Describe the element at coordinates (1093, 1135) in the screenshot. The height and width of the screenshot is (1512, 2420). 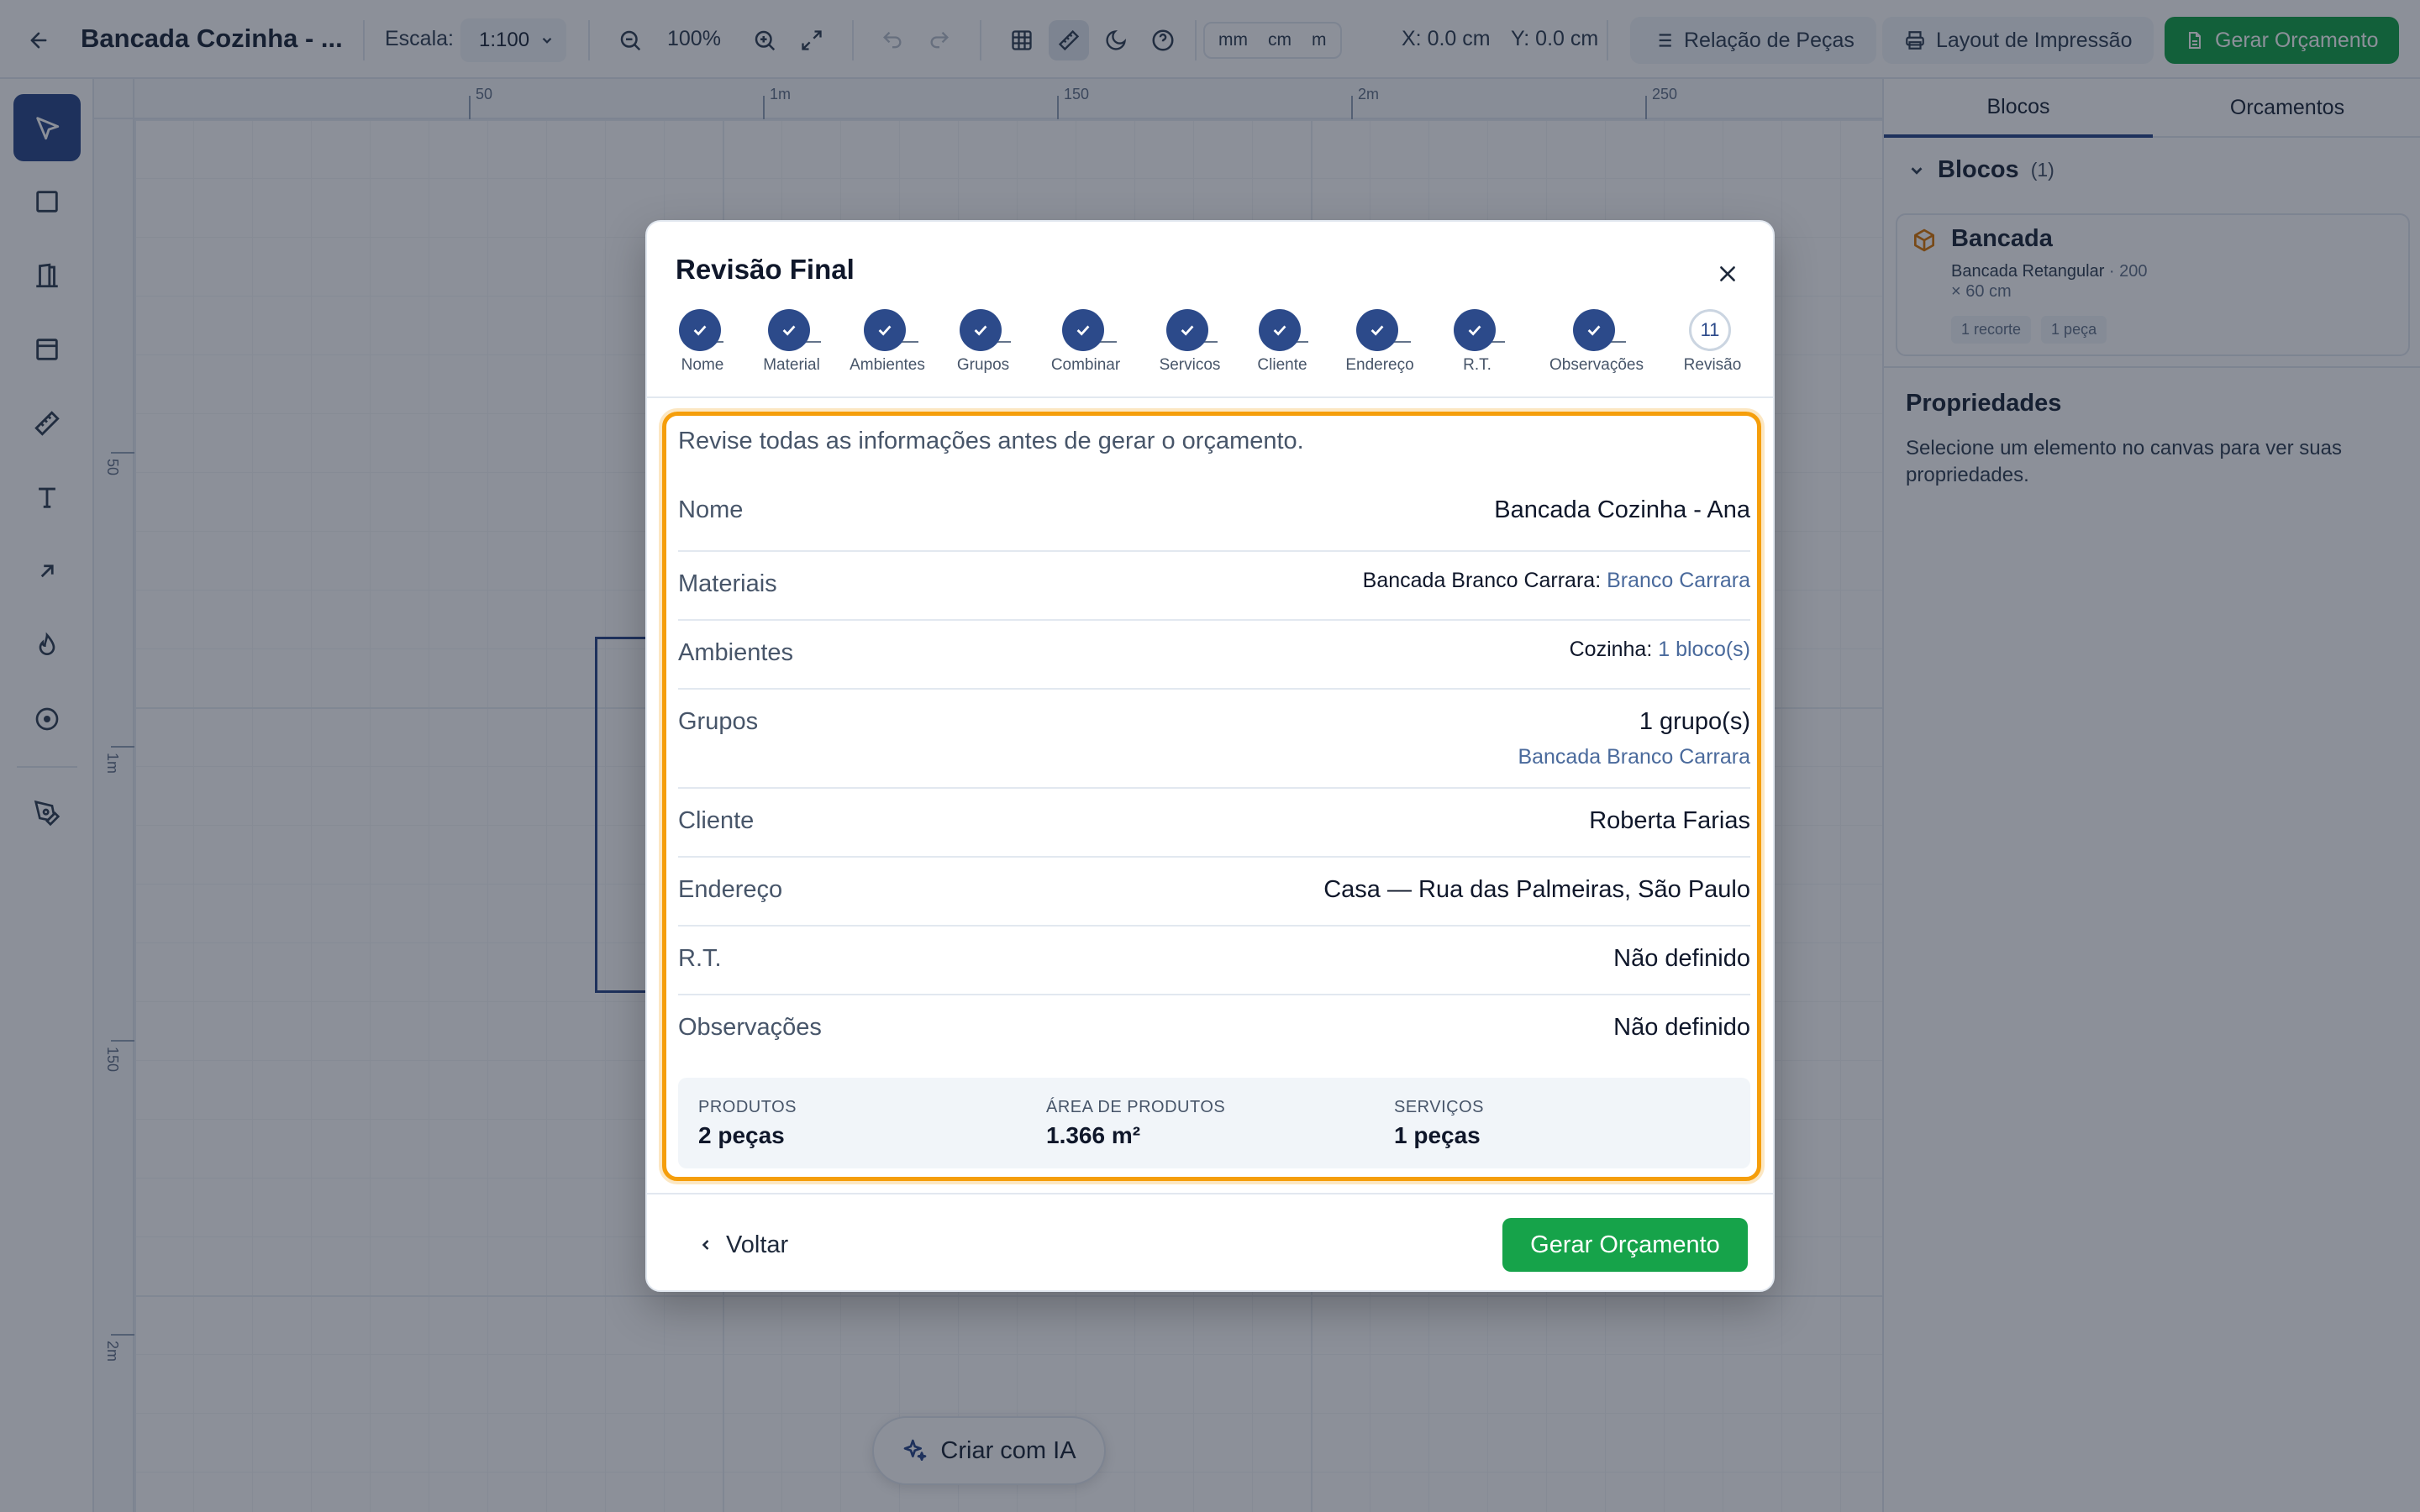
I see `summary-value: 1.366 m²` at that location.